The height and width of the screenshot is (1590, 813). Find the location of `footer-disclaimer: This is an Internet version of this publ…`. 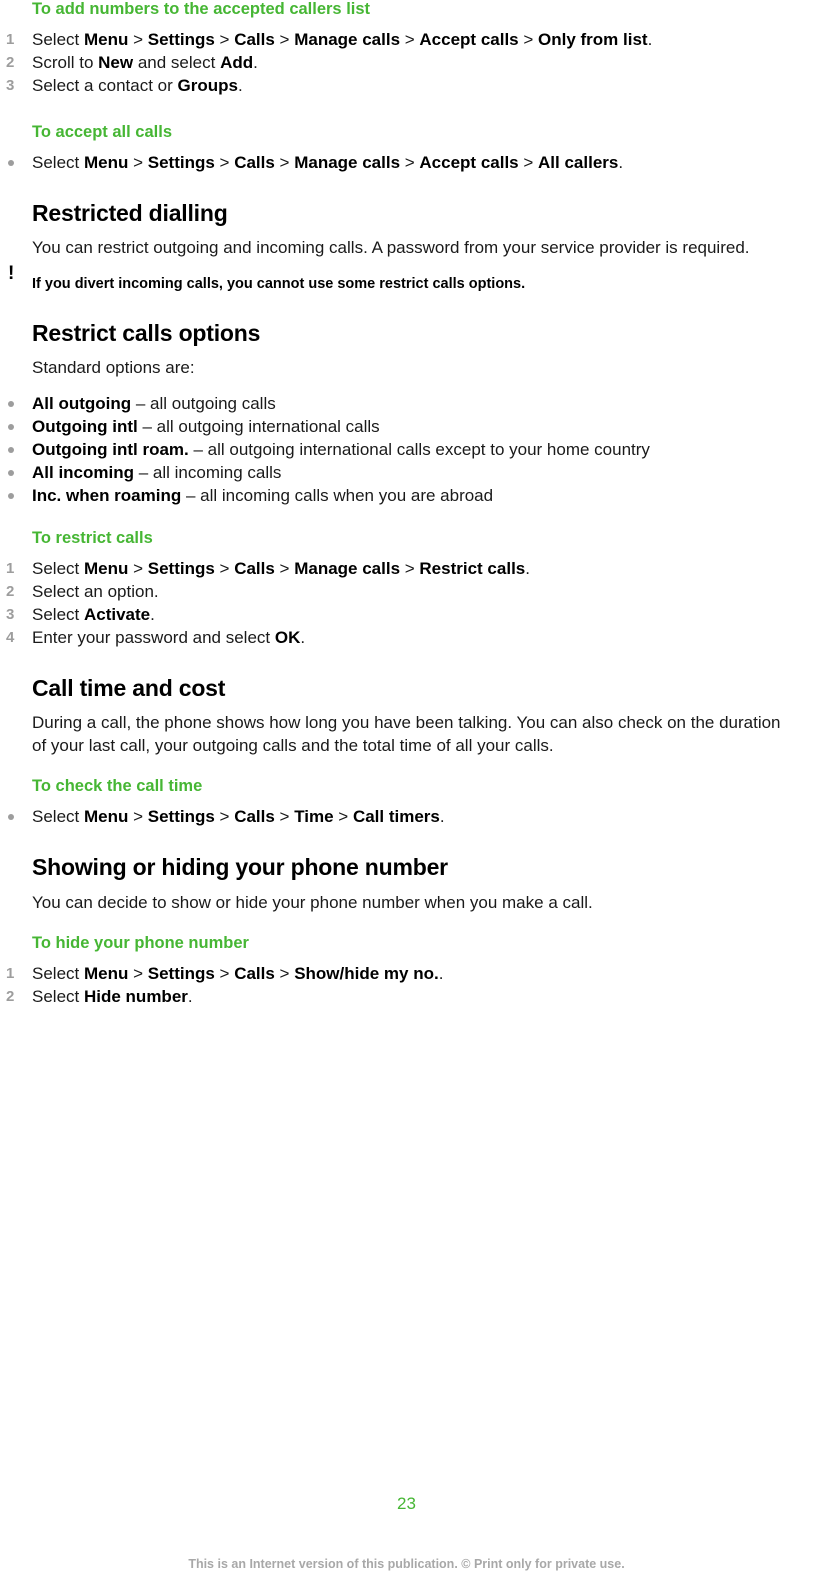

footer-disclaimer: This is an Internet version of this publ… is located at coordinates (406, 1564).